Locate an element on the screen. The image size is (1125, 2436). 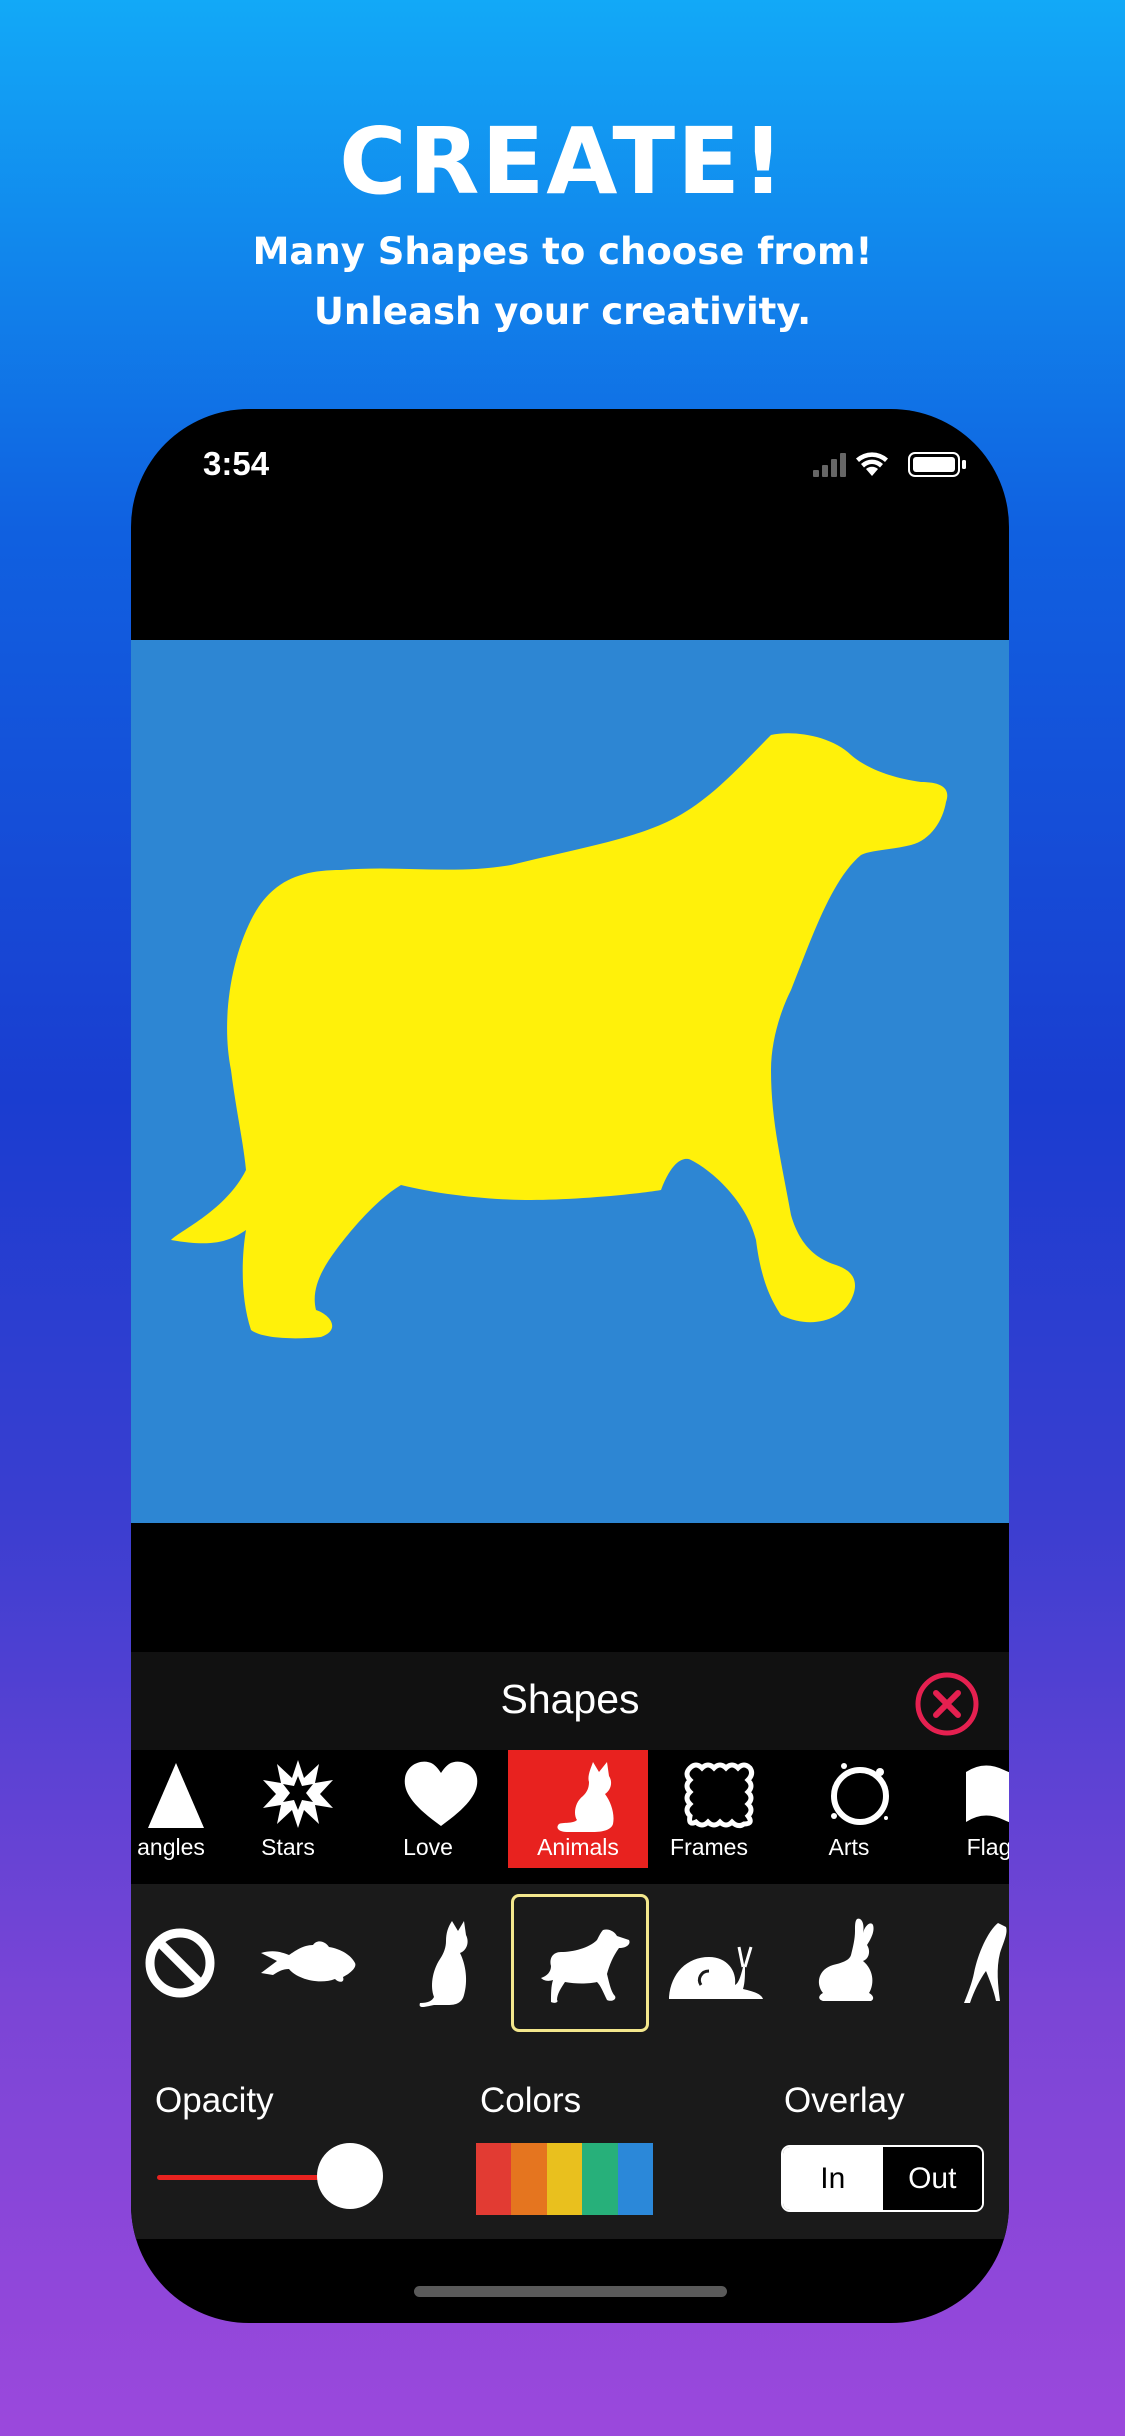
category-flags: Flag is located at coordinates (964, 1809).